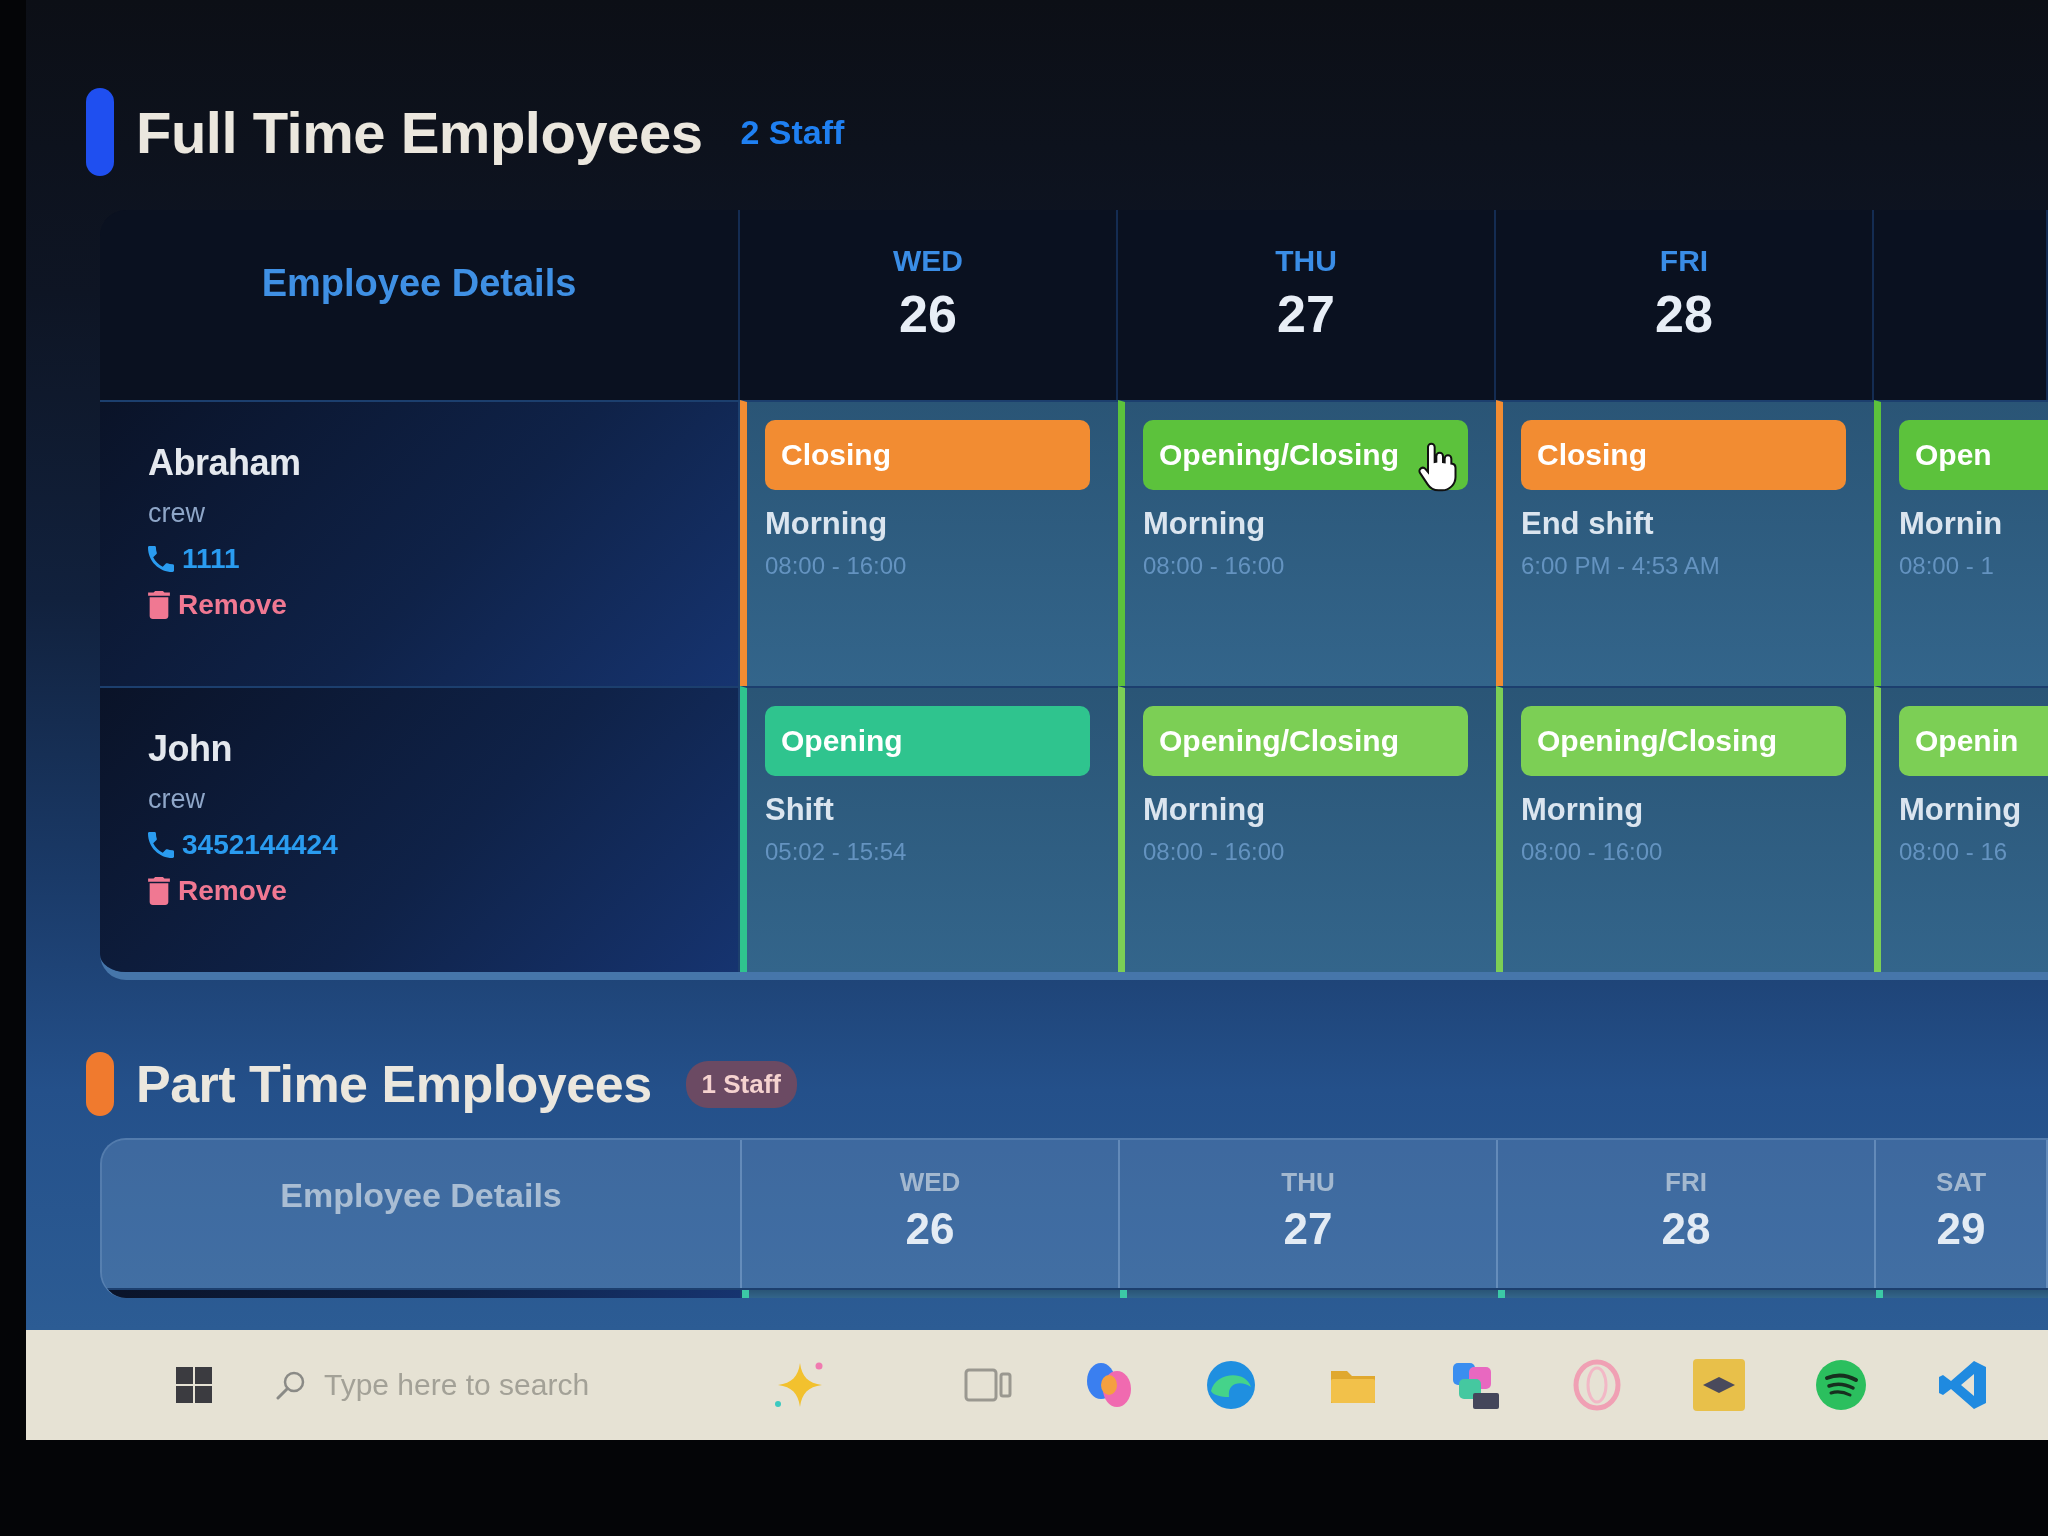  What do you see at coordinates (927, 741) in the screenshot?
I see `shift-tag: Opening` at bounding box center [927, 741].